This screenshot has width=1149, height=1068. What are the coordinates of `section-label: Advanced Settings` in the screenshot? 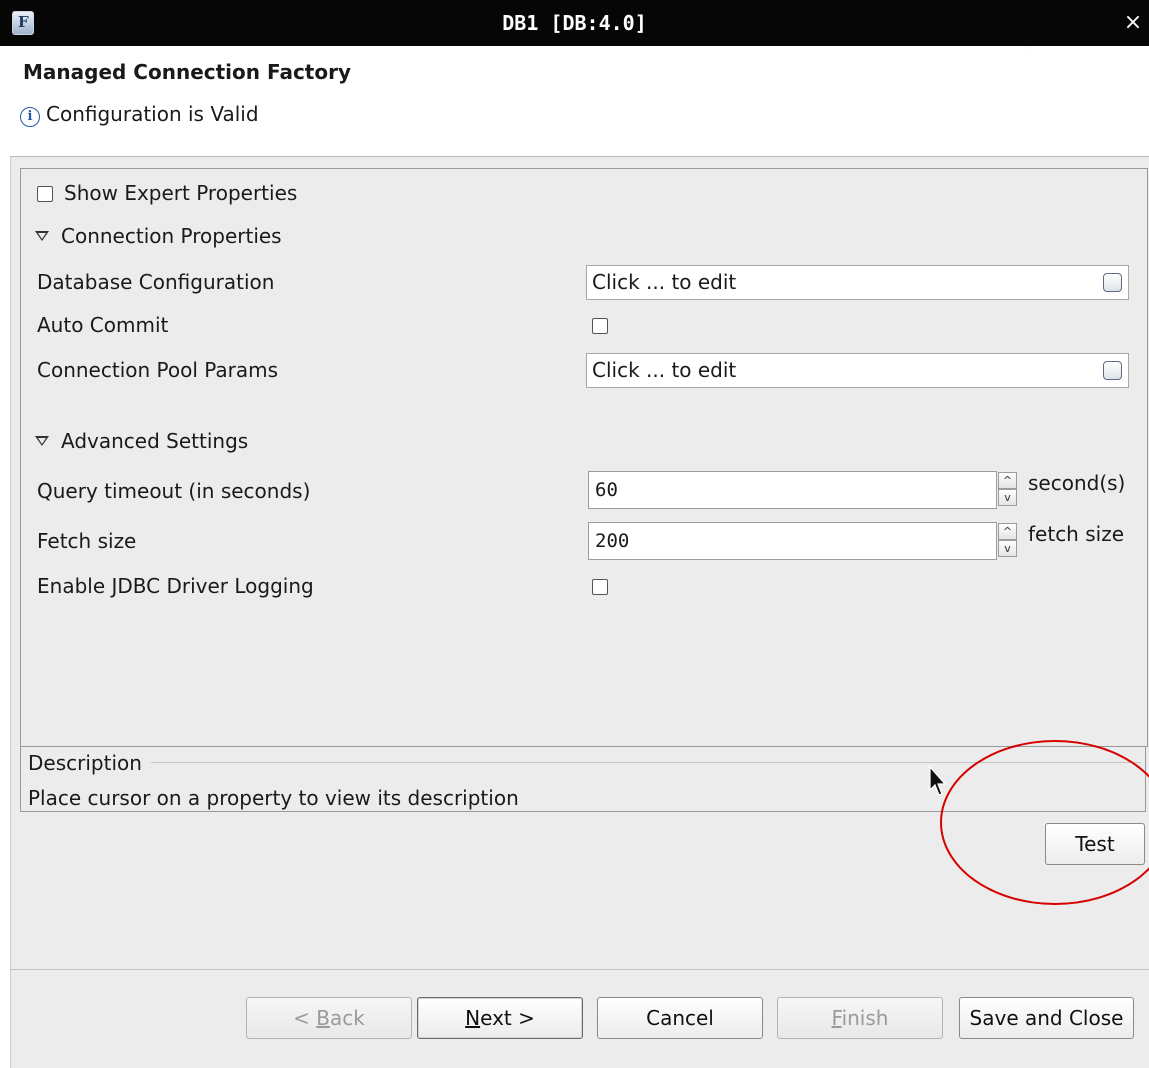 It's located at (155, 441).